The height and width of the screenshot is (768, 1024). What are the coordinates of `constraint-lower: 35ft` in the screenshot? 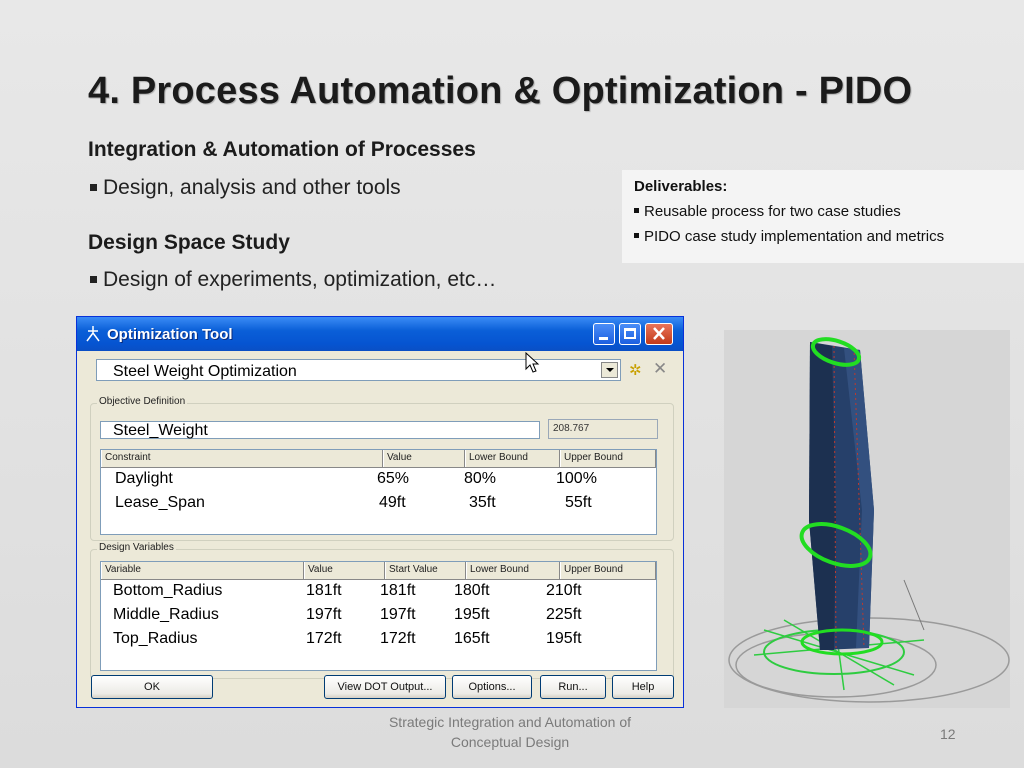 It's located at (482, 502).